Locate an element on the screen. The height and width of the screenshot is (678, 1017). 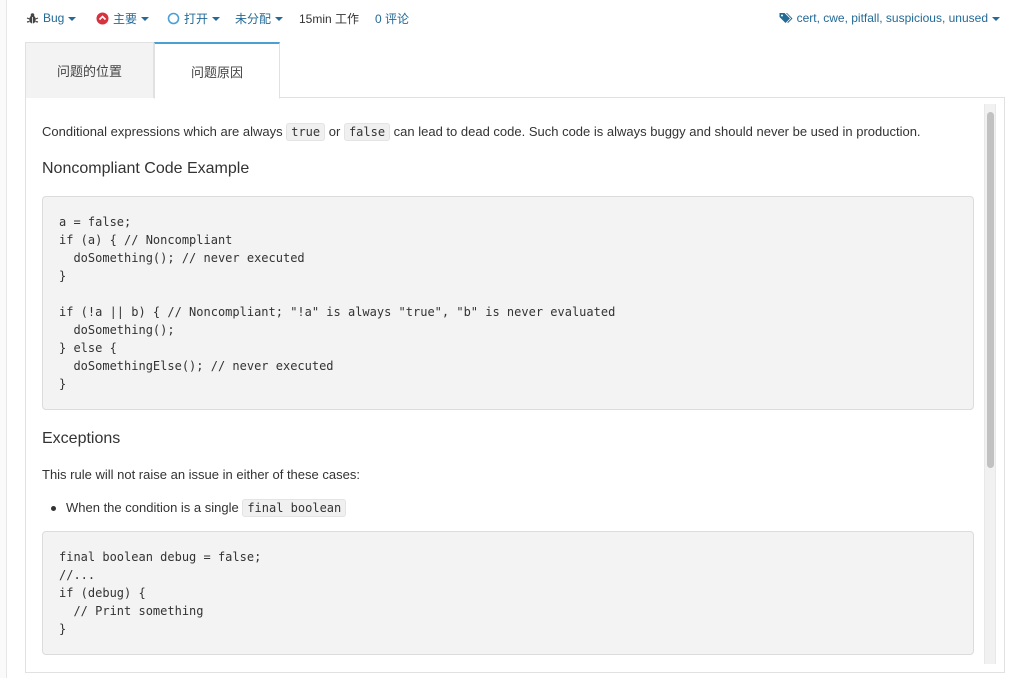
exceptions-heading: Exceptions is located at coordinates (81, 438).